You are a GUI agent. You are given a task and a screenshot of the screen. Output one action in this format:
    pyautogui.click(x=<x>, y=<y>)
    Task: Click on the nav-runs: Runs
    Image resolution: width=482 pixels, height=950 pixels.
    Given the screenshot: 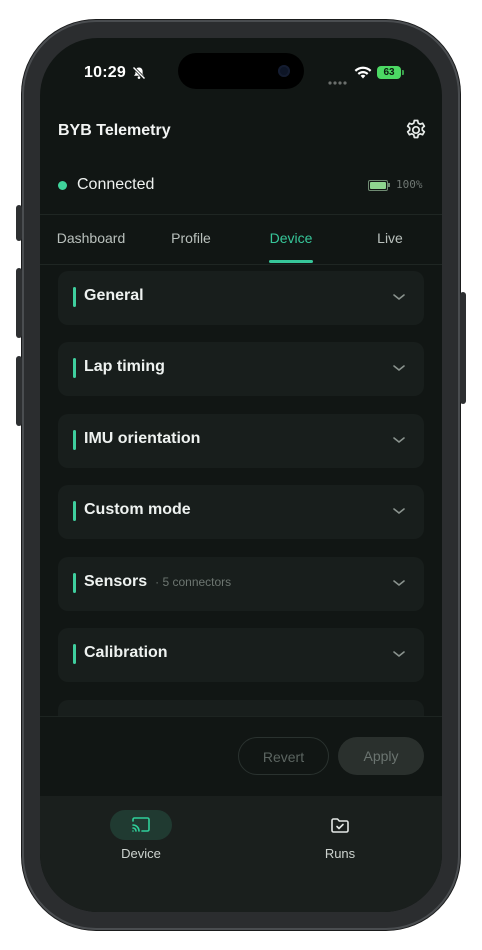 What is the action you would take?
    pyautogui.click(x=340, y=835)
    